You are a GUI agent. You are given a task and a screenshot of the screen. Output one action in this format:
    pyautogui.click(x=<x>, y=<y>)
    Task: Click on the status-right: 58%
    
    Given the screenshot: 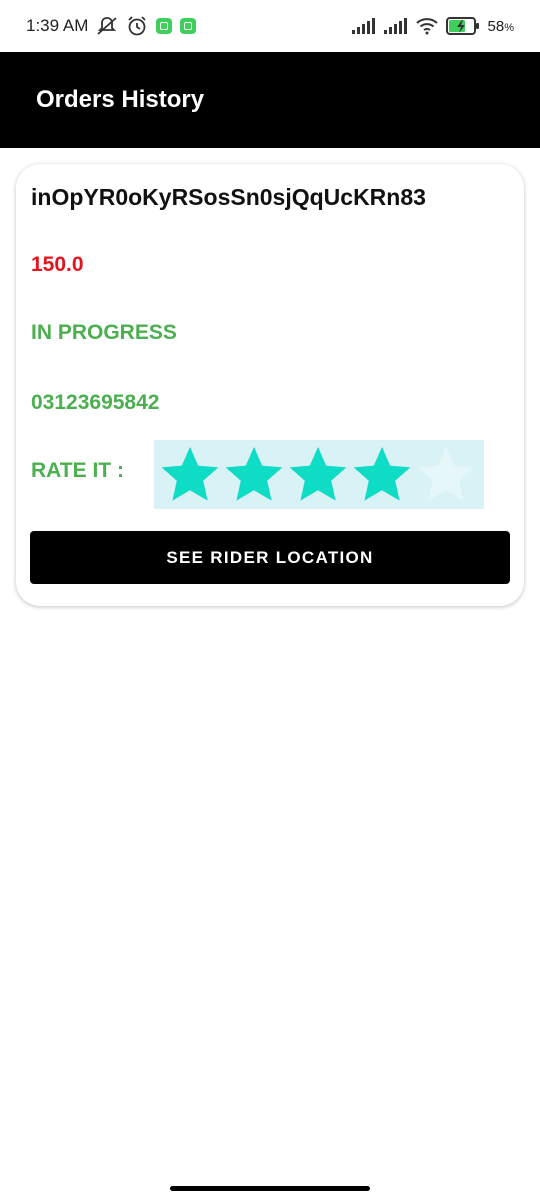 What is the action you would take?
    pyautogui.click(x=432, y=26)
    